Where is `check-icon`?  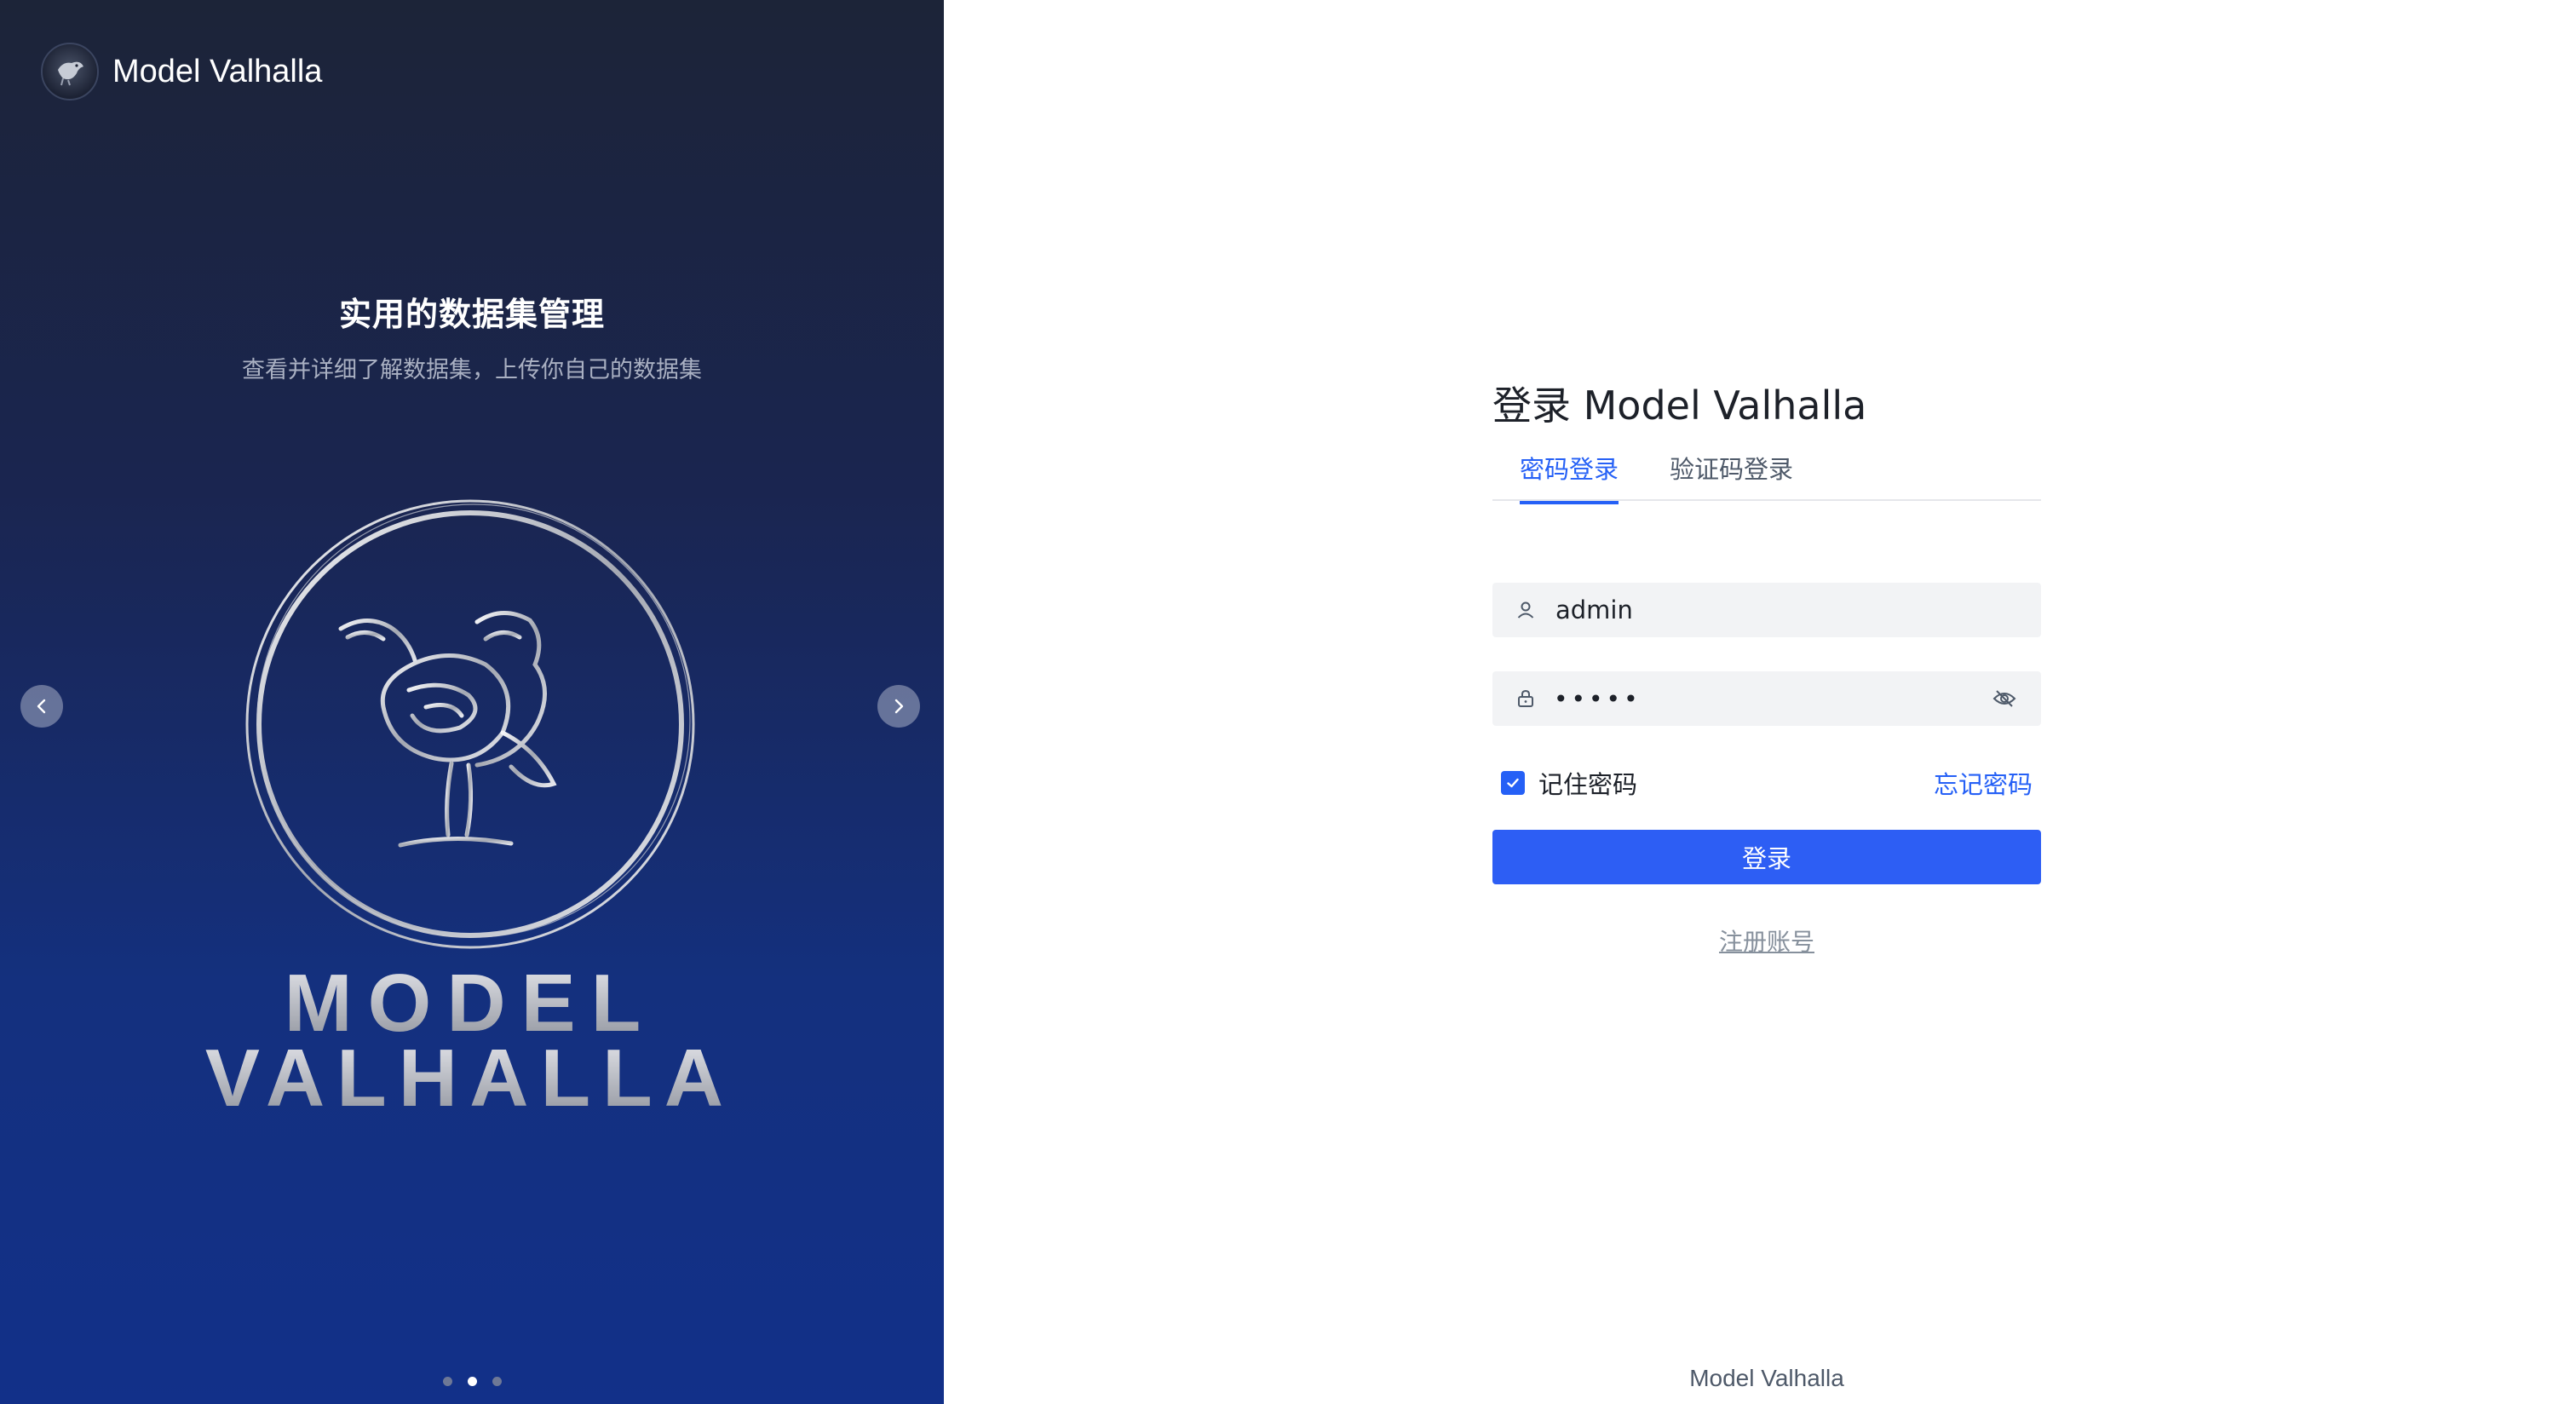 check-icon is located at coordinates (1513, 783).